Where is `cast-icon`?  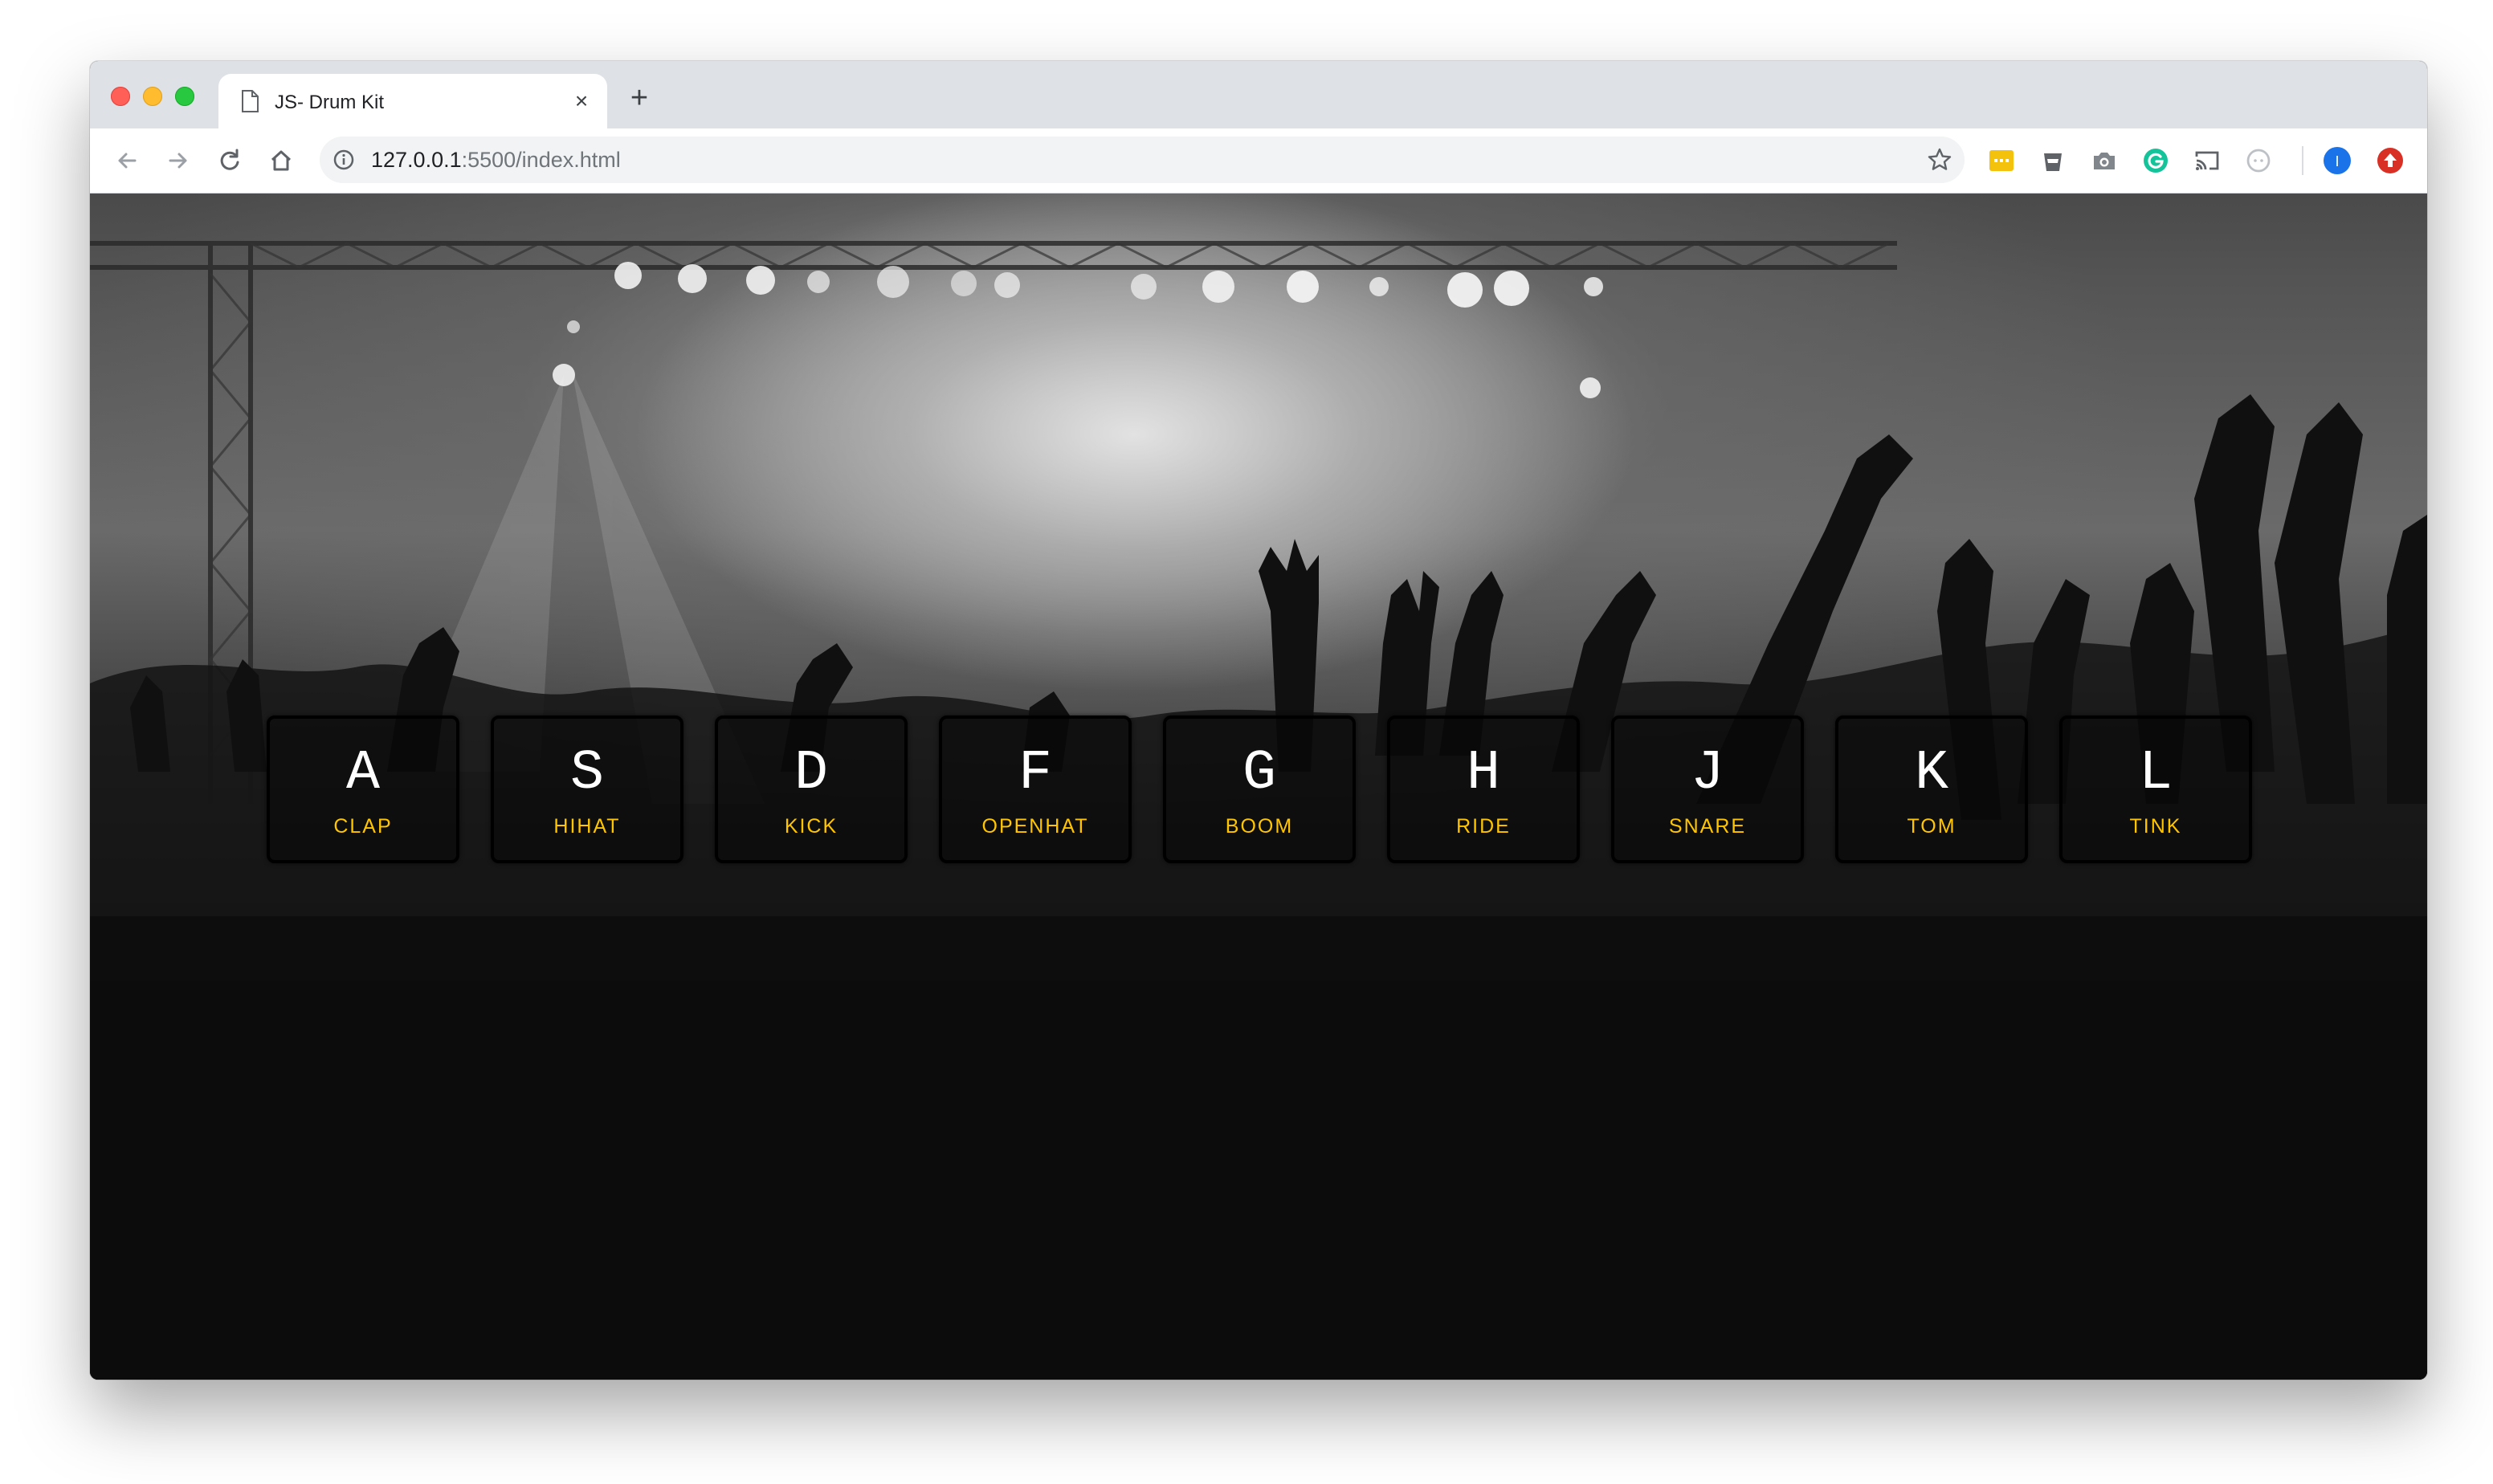
cast-icon is located at coordinates (2207, 160).